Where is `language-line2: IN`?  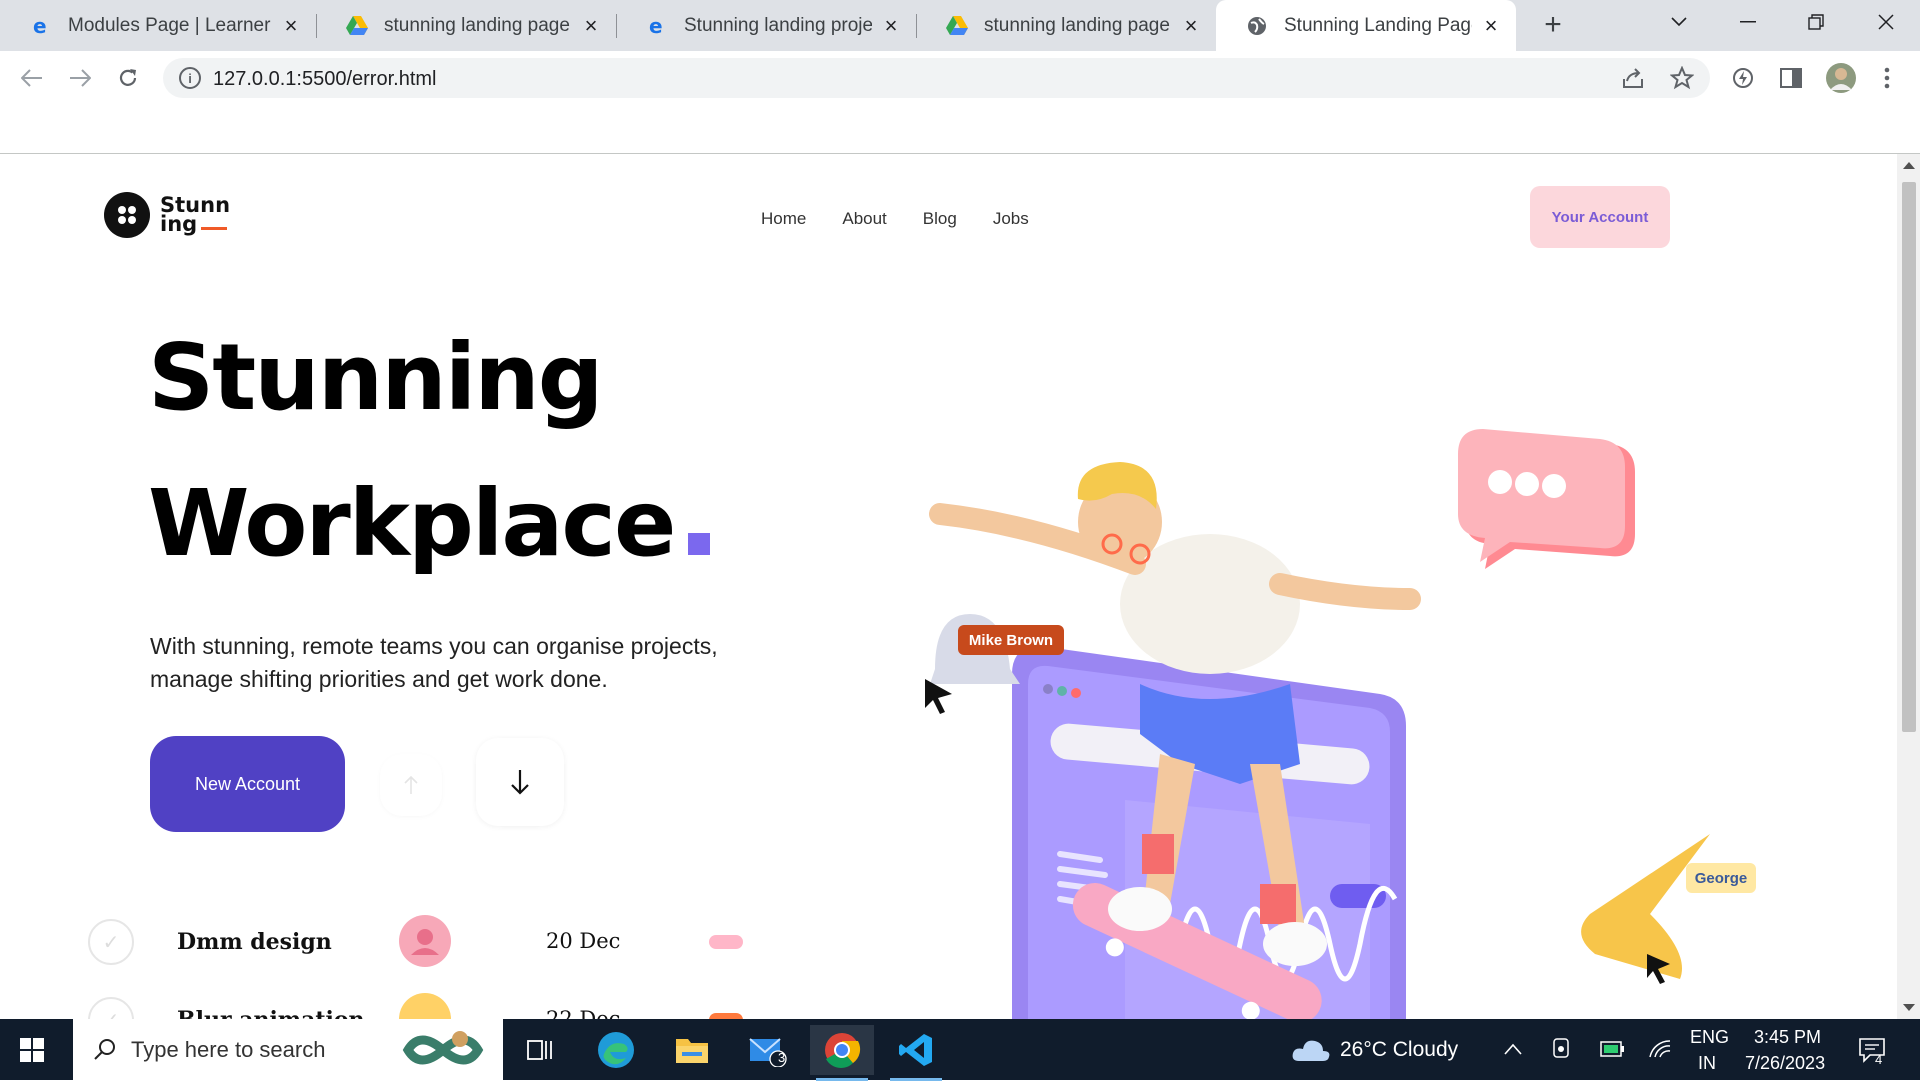 language-line2: IN is located at coordinates (1707, 1063).